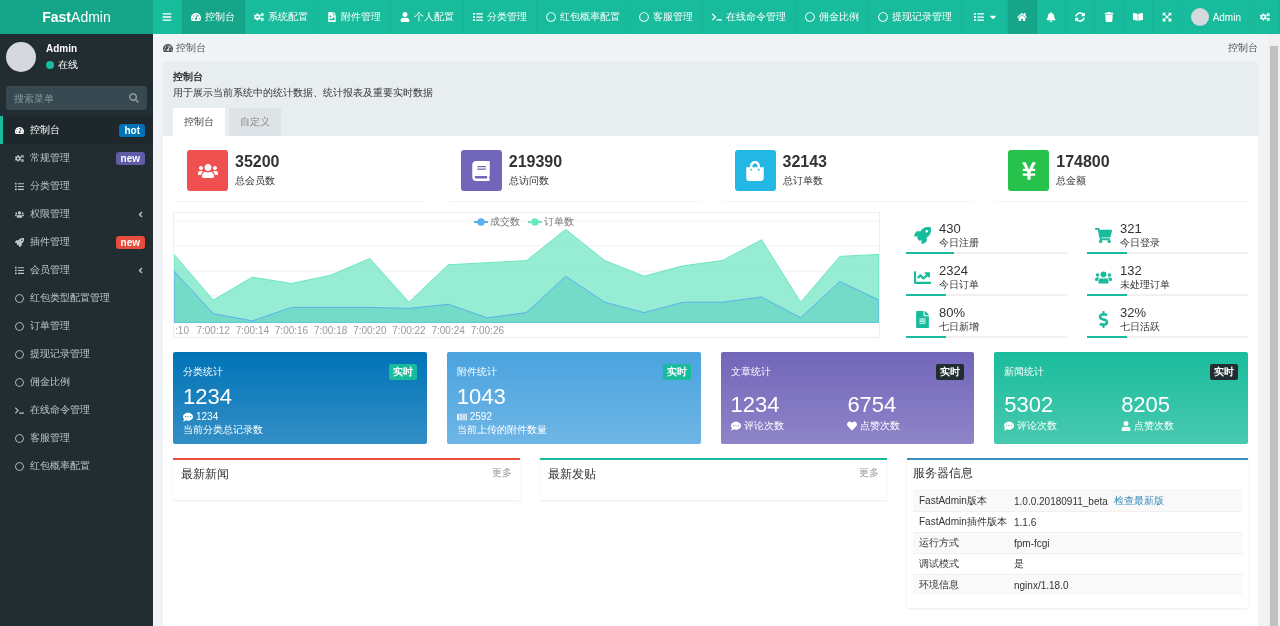 Image resolution: width=1280 pixels, height=626 pixels. Describe the element at coordinates (1166, 17) in the screenshot. I see `fullscreen-icon` at that location.